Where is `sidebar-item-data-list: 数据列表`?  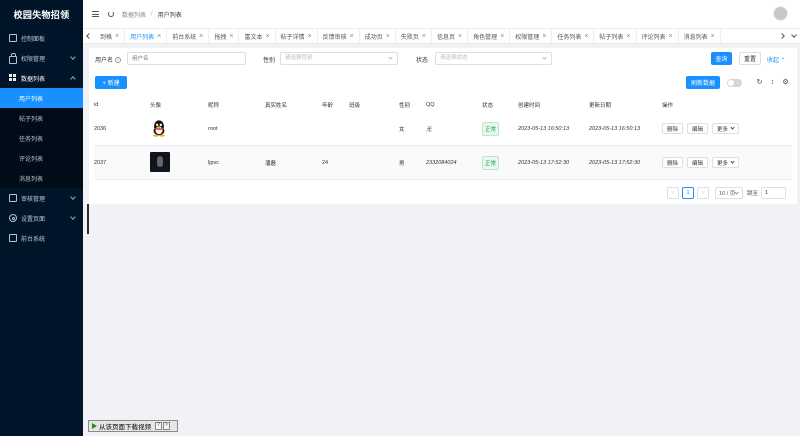
sidebar-item-data-list: 数据列表 is located at coordinates (41, 78).